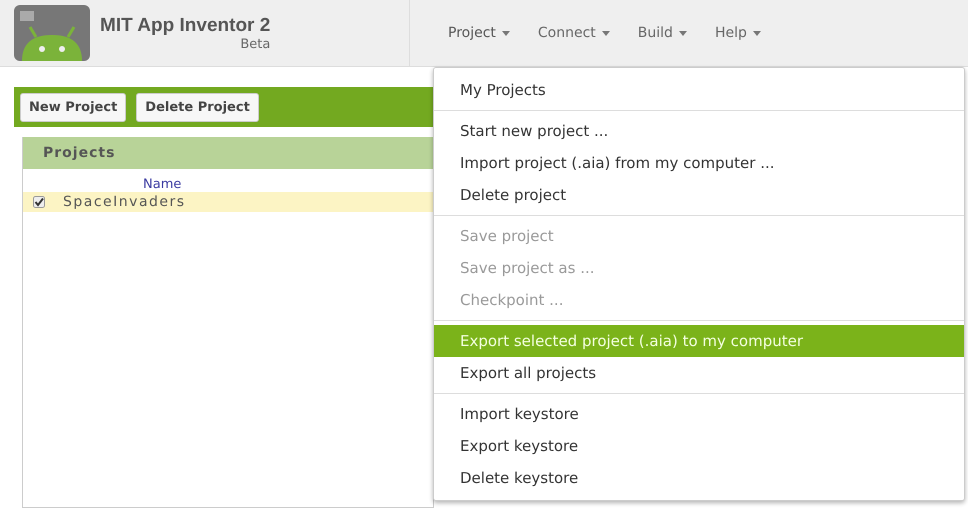 Image resolution: width=968 pixels, height=508 pixels. I want to click on menu-item: Delete keystore, so click(699, 478).